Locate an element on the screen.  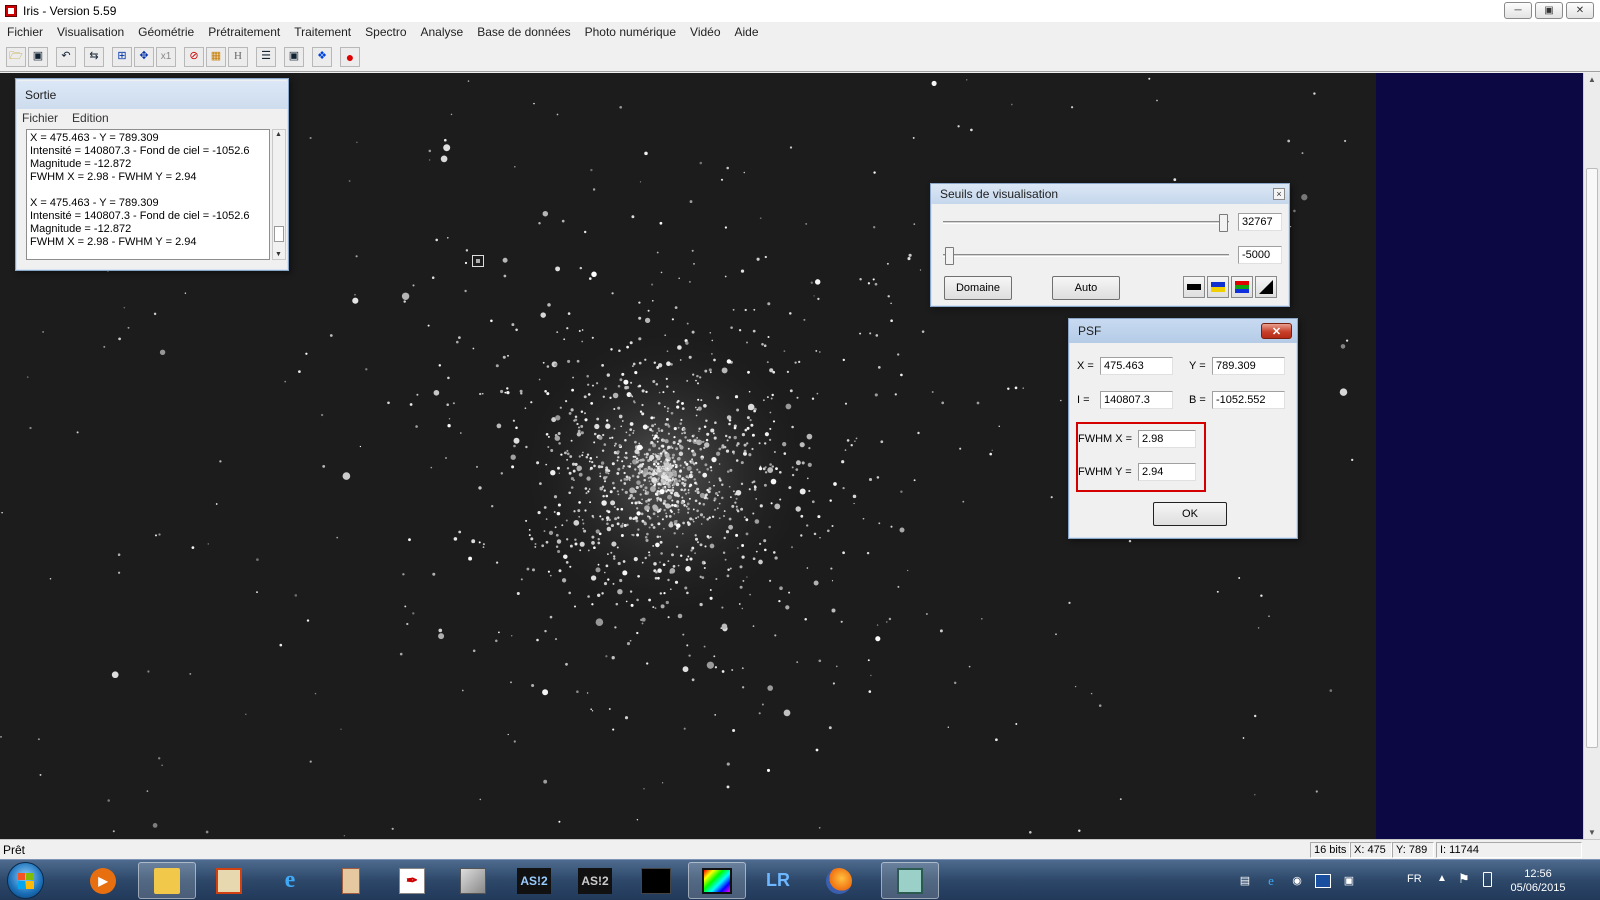
x1-button: x1 is located at coordinates (166, 56).